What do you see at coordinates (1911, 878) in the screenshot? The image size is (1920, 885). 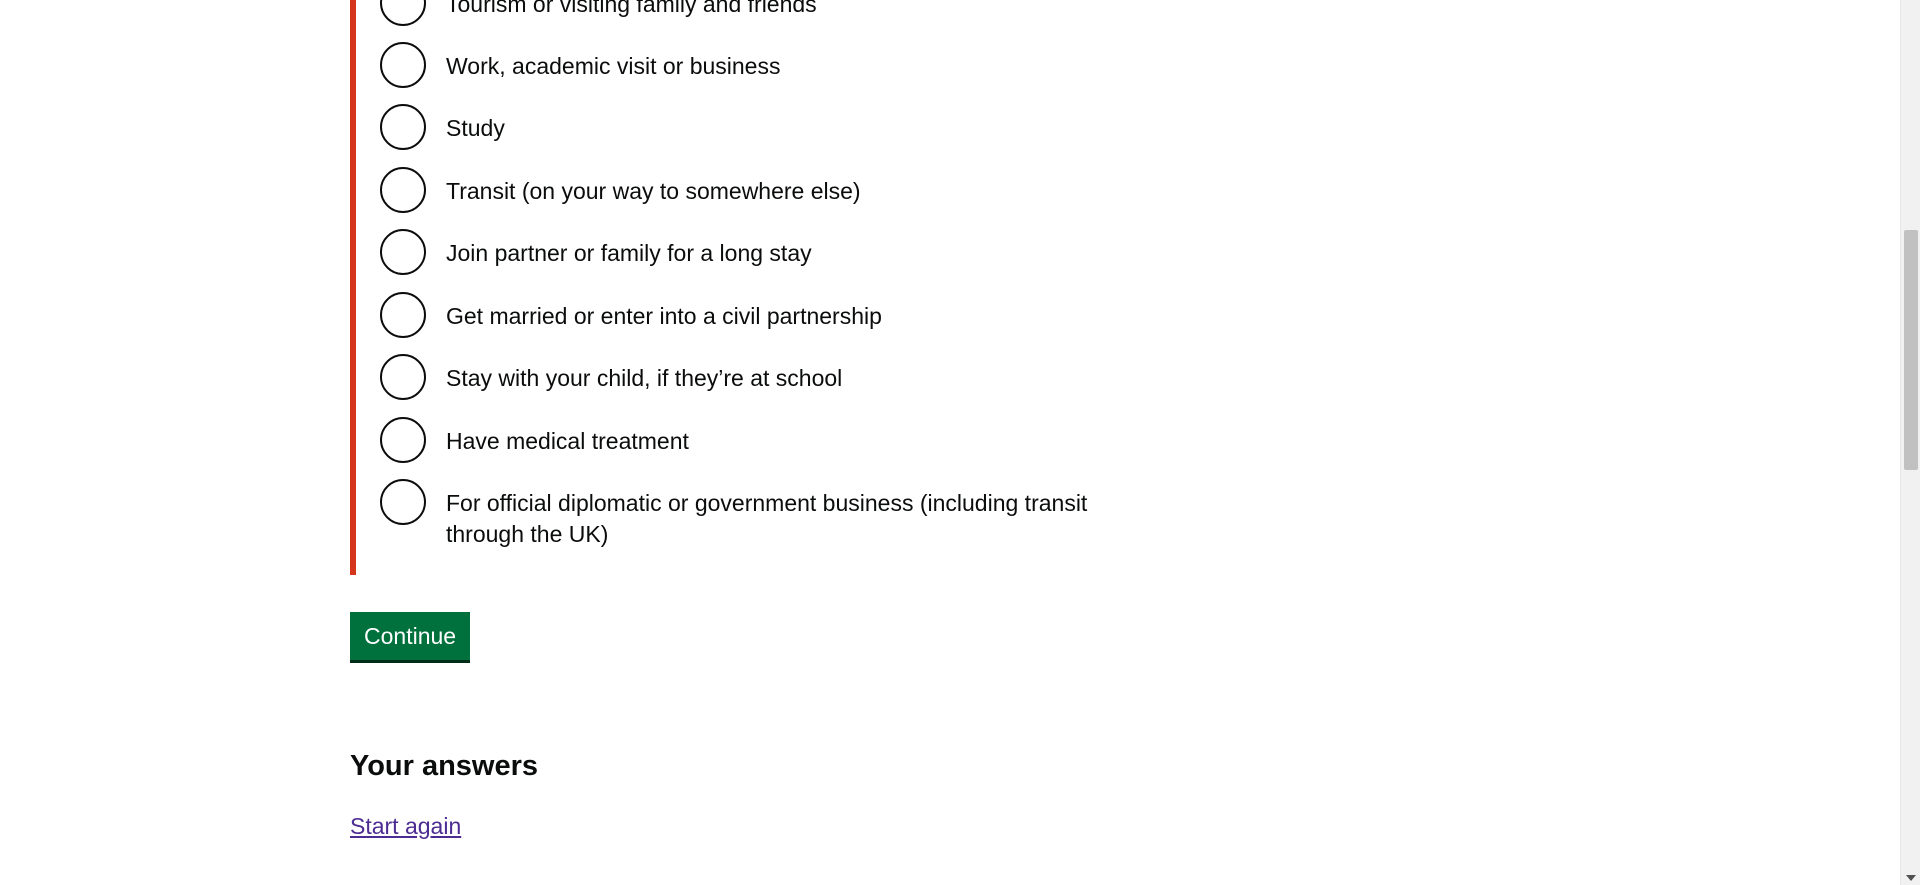 I see `scroll-down-arrow-icon` at bounding box center [1911, 878].